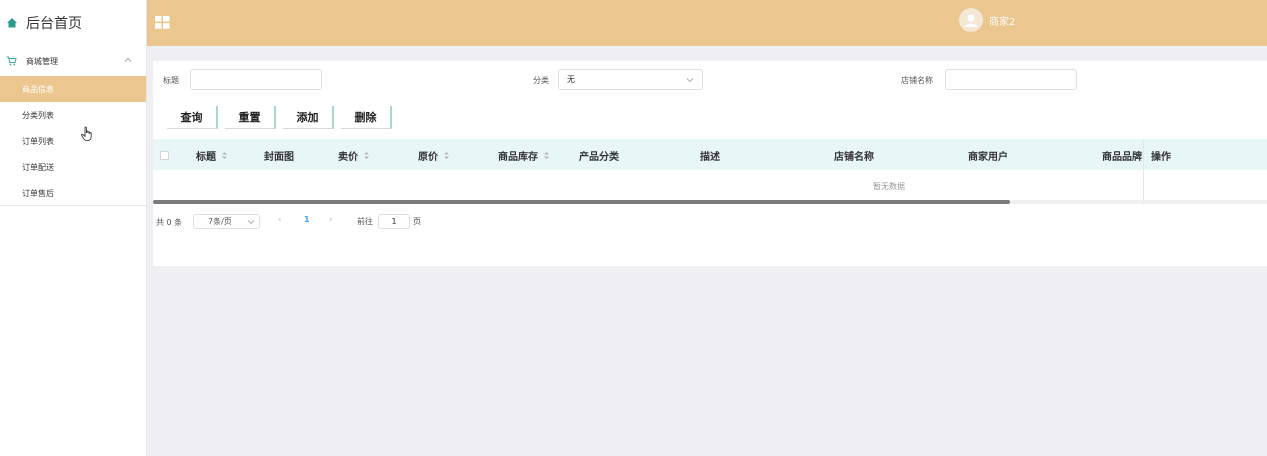 This screenshot has height=456, width=1267. Describe the element at coordinates (87, 134) in the screenshot. I see `hand-pointer-icon` at that location.